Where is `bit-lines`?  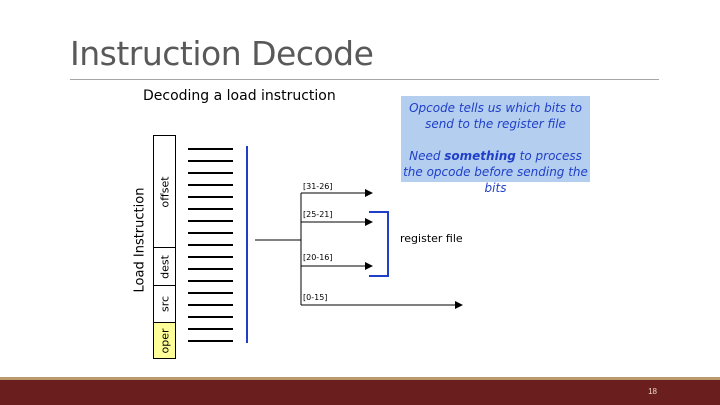 bit-lines is located at coordinates (210, 245).